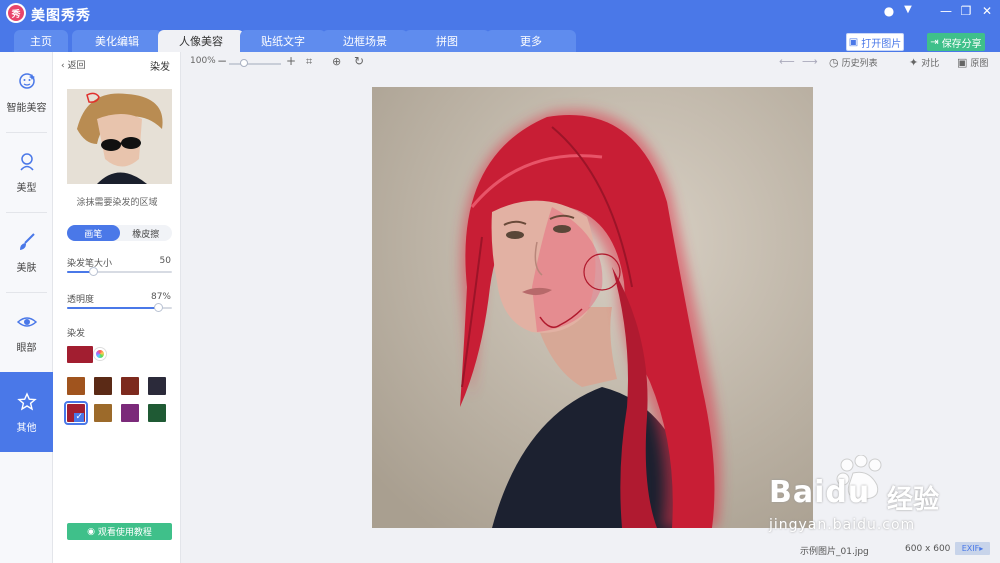 This screenshot has height=563, width=1000. I want to click on opacity-slider, so click(119, 307).